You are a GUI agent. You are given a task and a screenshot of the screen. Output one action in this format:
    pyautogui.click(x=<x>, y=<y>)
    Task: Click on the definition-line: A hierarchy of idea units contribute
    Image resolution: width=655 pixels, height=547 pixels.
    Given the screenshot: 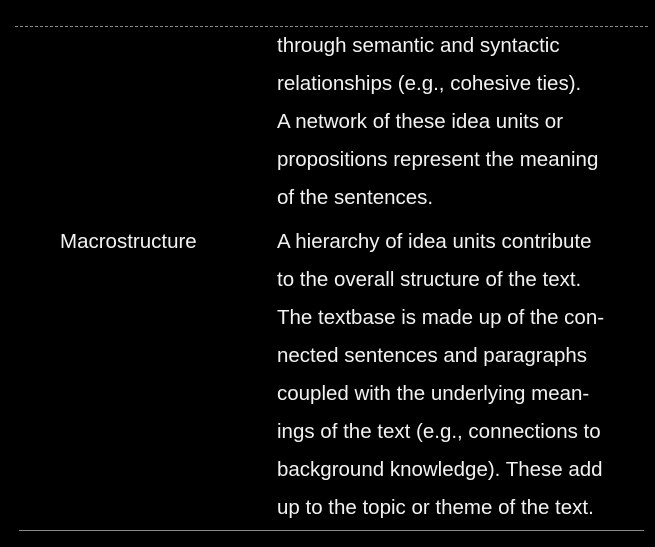 What is the action you would take?
    pyautogui.click(x=434, y=241)
    